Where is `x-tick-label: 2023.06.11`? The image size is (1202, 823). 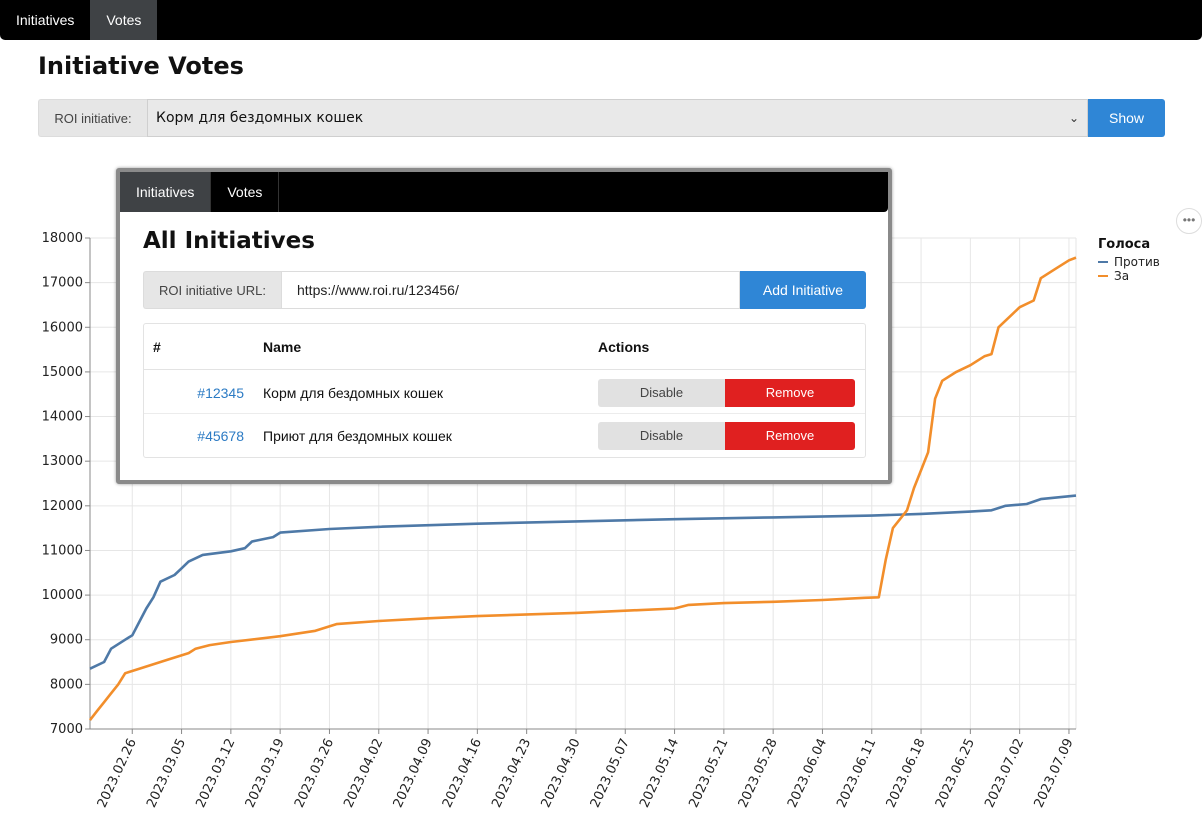
x-tick-label: 2023.06.11 is located at coordinates (856, 773).